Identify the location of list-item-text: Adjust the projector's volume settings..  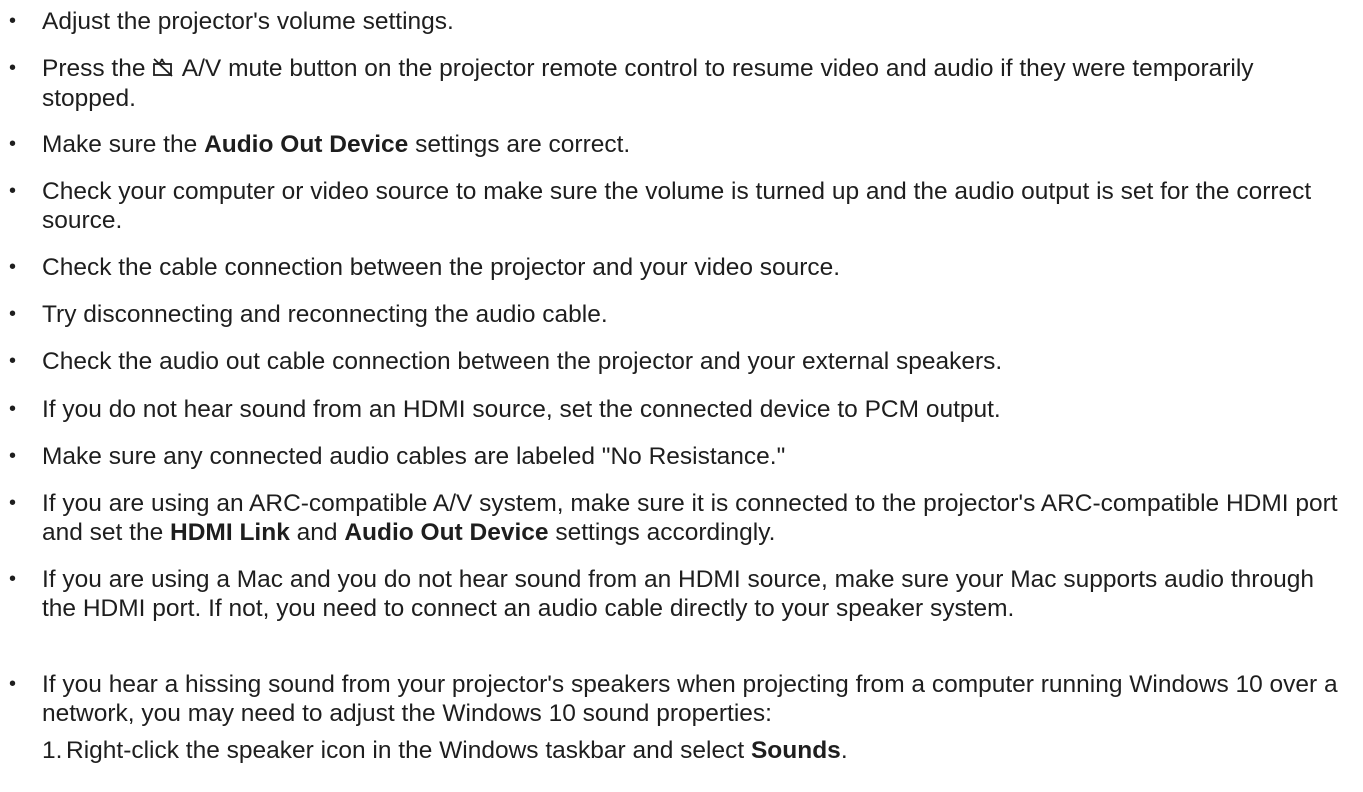
(248, 21).